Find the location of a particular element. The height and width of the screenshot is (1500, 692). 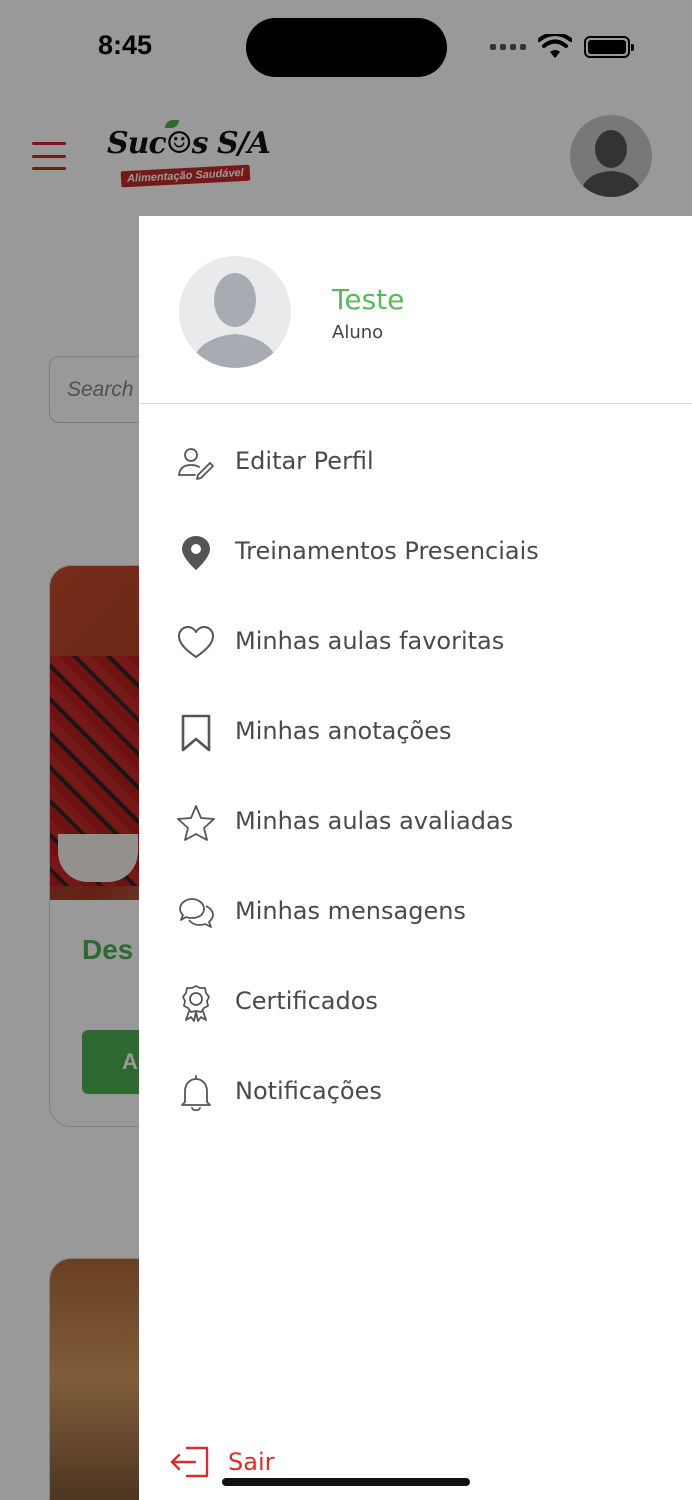

menu-item-certificados: Certificados is located at coordinates (415, 1003).